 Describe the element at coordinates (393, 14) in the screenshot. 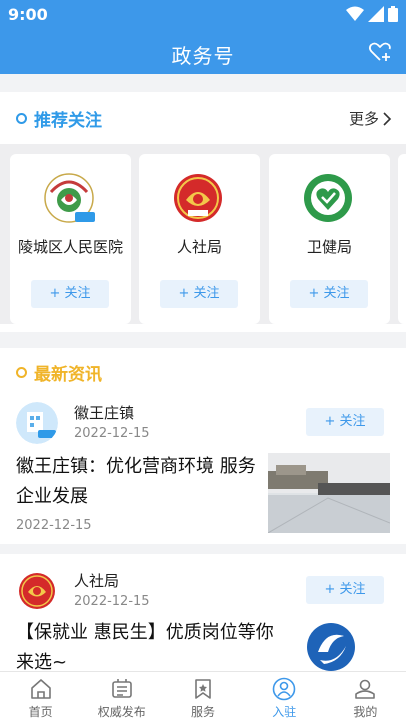

I see `battery-icon` at that location.